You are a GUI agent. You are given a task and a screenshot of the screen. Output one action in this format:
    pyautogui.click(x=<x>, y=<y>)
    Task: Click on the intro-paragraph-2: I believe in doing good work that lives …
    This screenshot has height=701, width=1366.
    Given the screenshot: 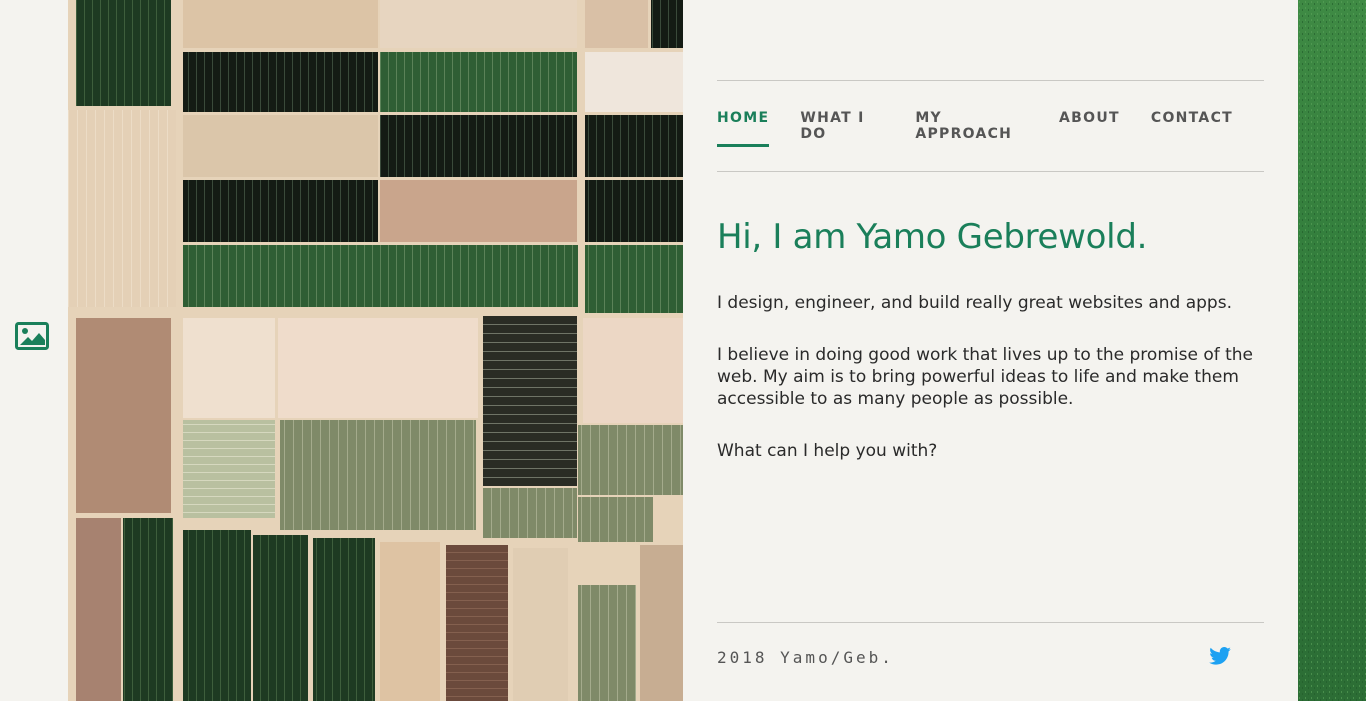 What is the action you would take?
    pyautogui.click(x=985, y=377)
    